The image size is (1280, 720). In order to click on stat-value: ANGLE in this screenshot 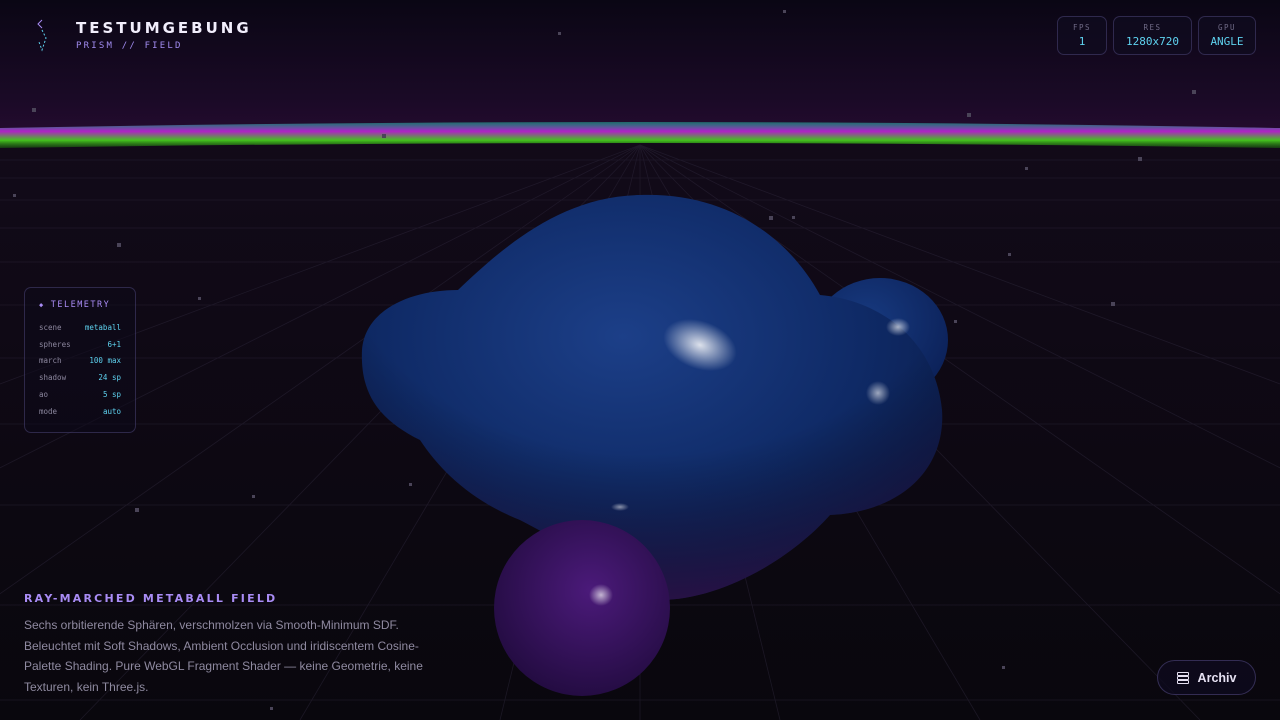, I will do `click(1227, 41)`.